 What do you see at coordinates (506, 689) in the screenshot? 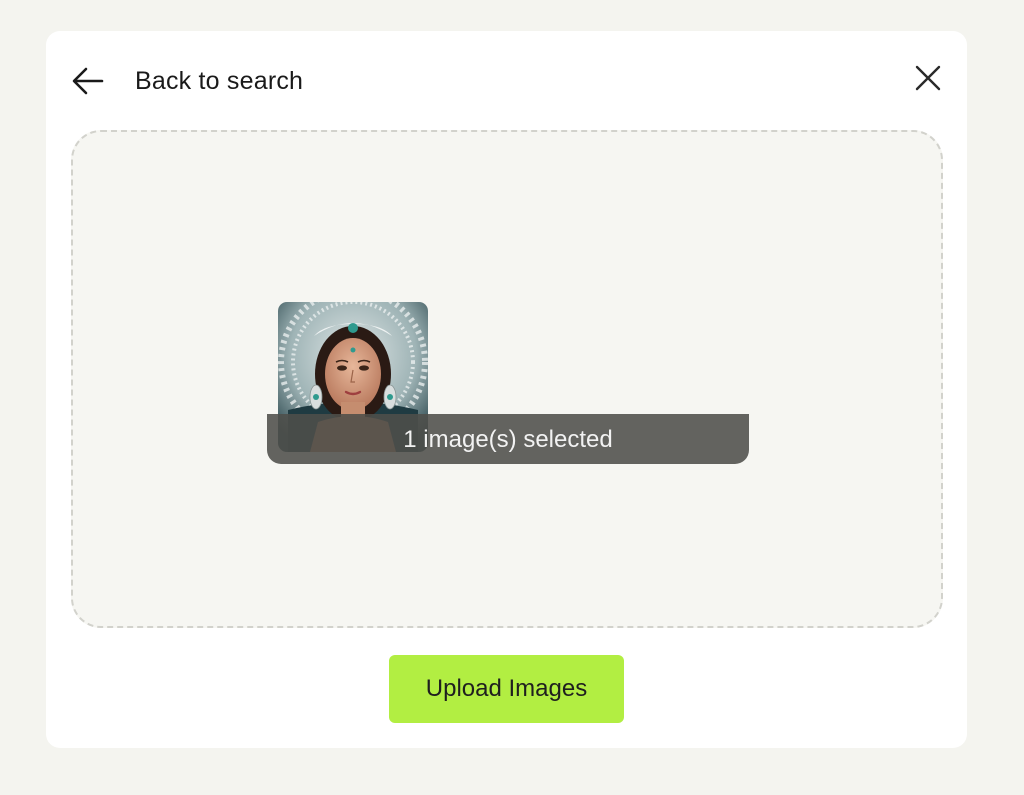
I see `upload-images-button: Upload Images` at bounding box center [506, 689].